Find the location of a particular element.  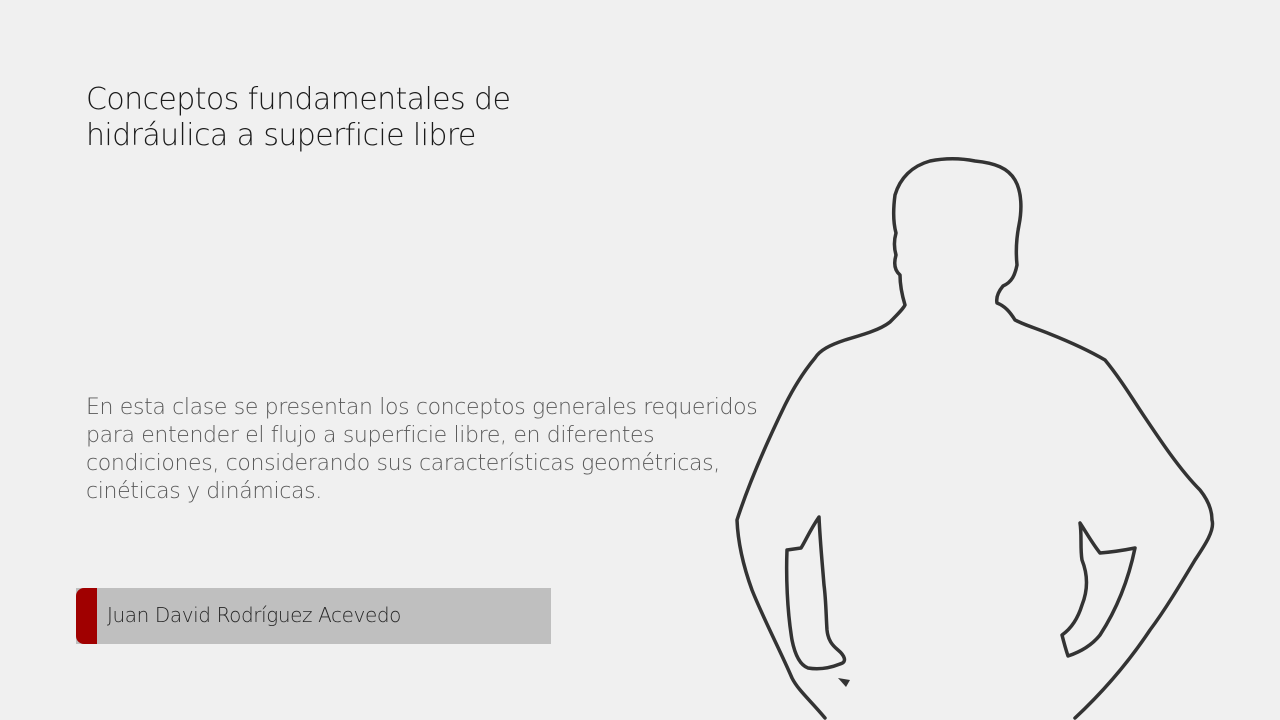

person-outline-right-arm-gap is located at coordinates (1098, 589).